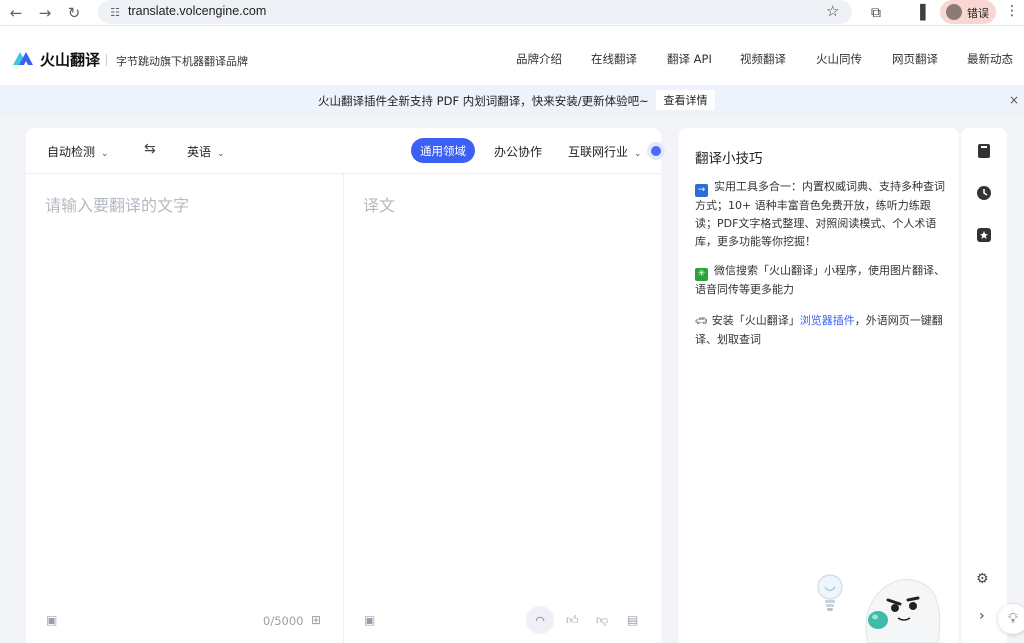 This screenshot has height=643, width=1024. Describe the element at coordinates (23, 58) in the screenshot. I see `volcano-logo-icon` at that location.